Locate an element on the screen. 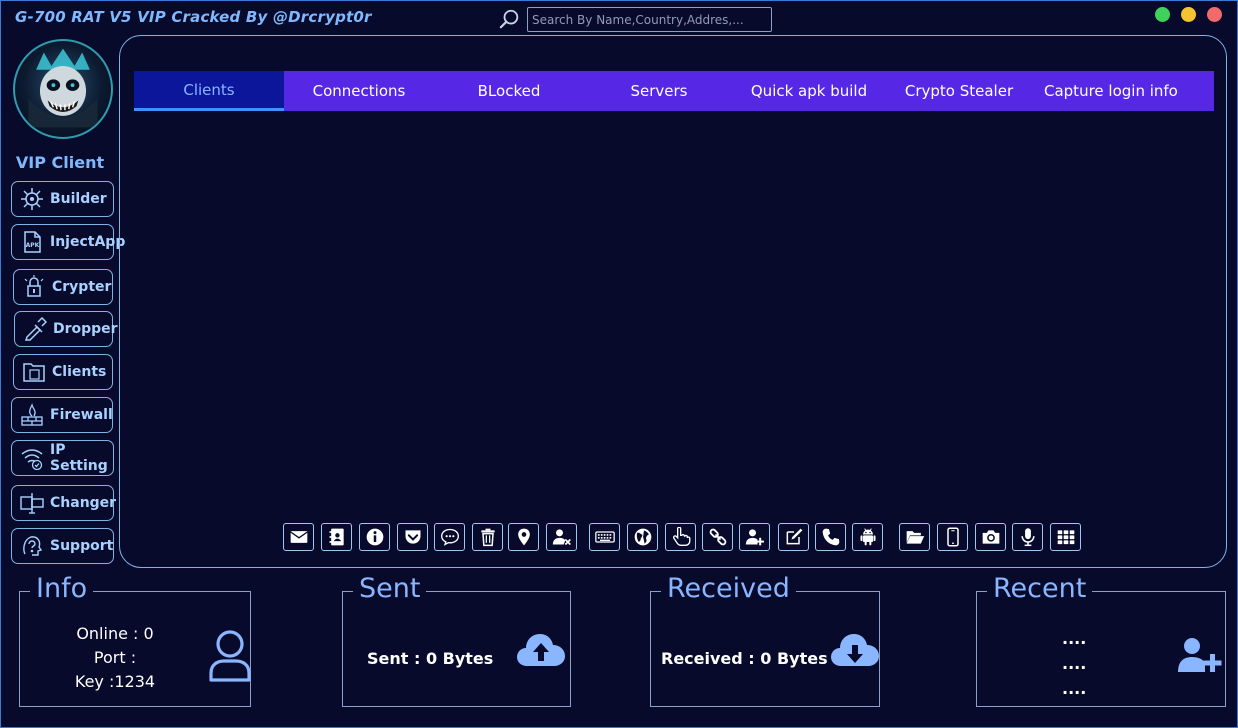  info-details: Online : 0 Port : Key :1234 is located at coordinates (115, 658).